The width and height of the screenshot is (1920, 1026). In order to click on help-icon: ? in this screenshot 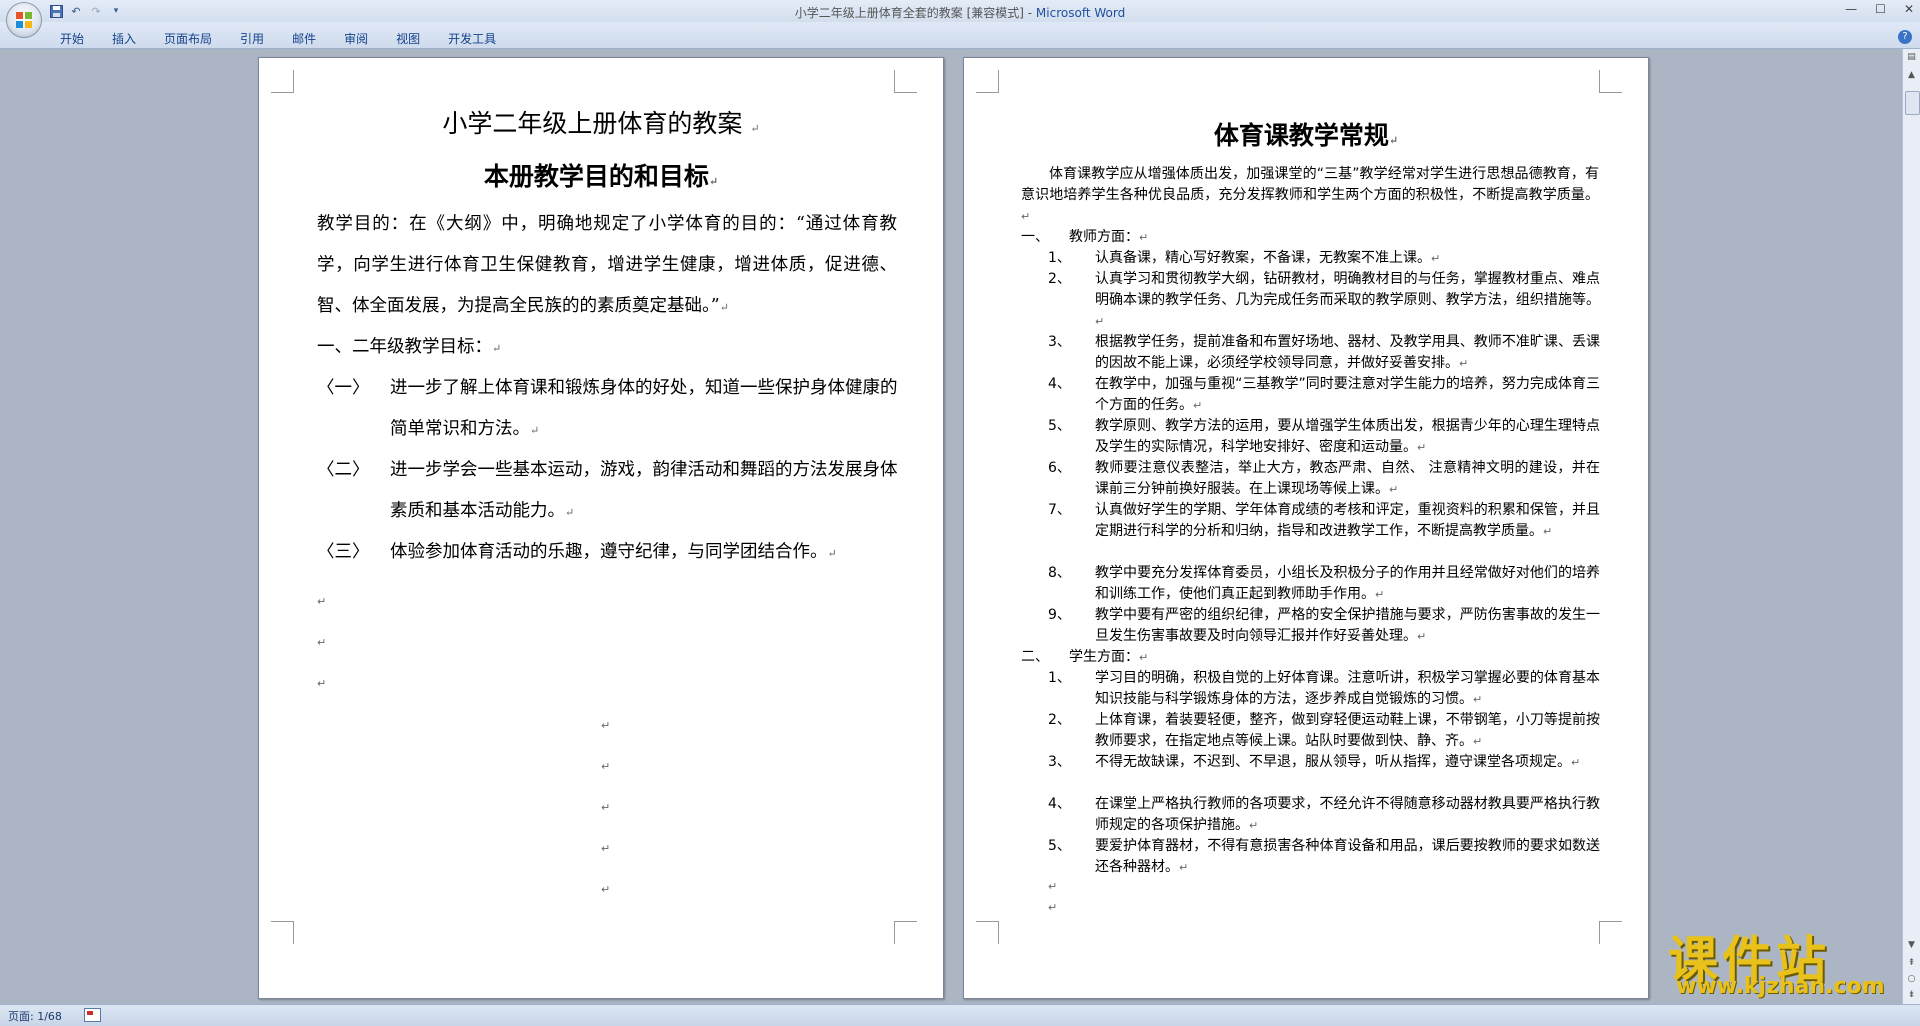, I will do `click(1905, 37)`.